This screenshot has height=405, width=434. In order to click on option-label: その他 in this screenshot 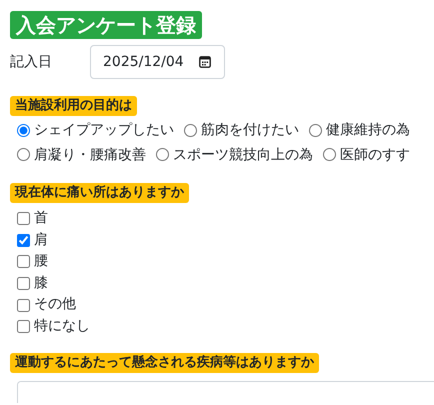, I will do `click(55, 304)`.